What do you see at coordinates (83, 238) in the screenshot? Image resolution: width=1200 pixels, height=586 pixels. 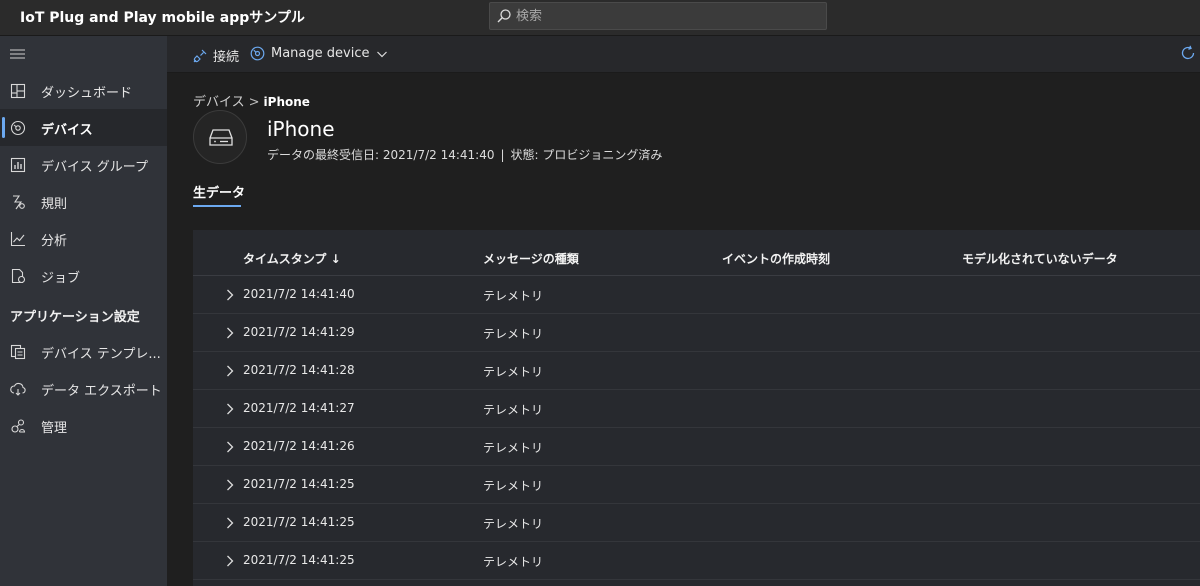 I see `sidebar-item-analytics: 分析` at bounding box center [83, 238].